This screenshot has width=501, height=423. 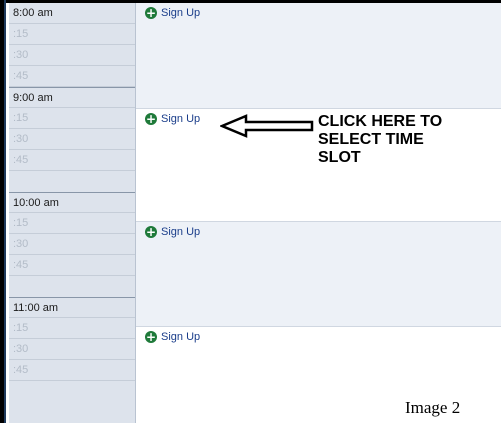 What do you see at coordinates (72, 97) in the screenshot?
I see `time-row: 9:00 am` at bounding box center [72, 97].